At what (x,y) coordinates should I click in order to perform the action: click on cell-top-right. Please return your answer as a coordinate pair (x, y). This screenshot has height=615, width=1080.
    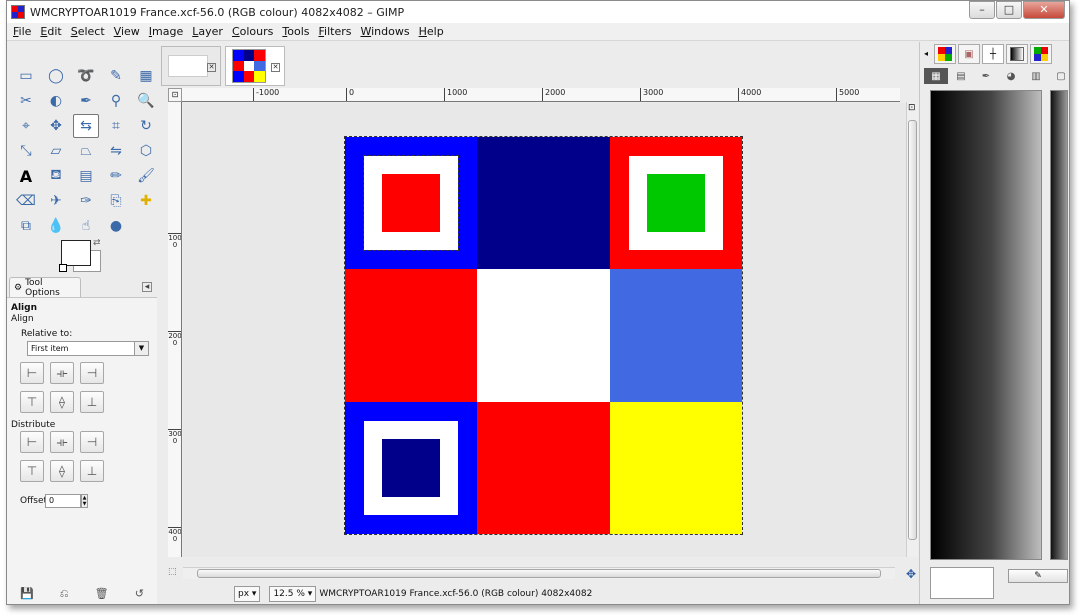
    Looking at the image, I should click on (675, 203).